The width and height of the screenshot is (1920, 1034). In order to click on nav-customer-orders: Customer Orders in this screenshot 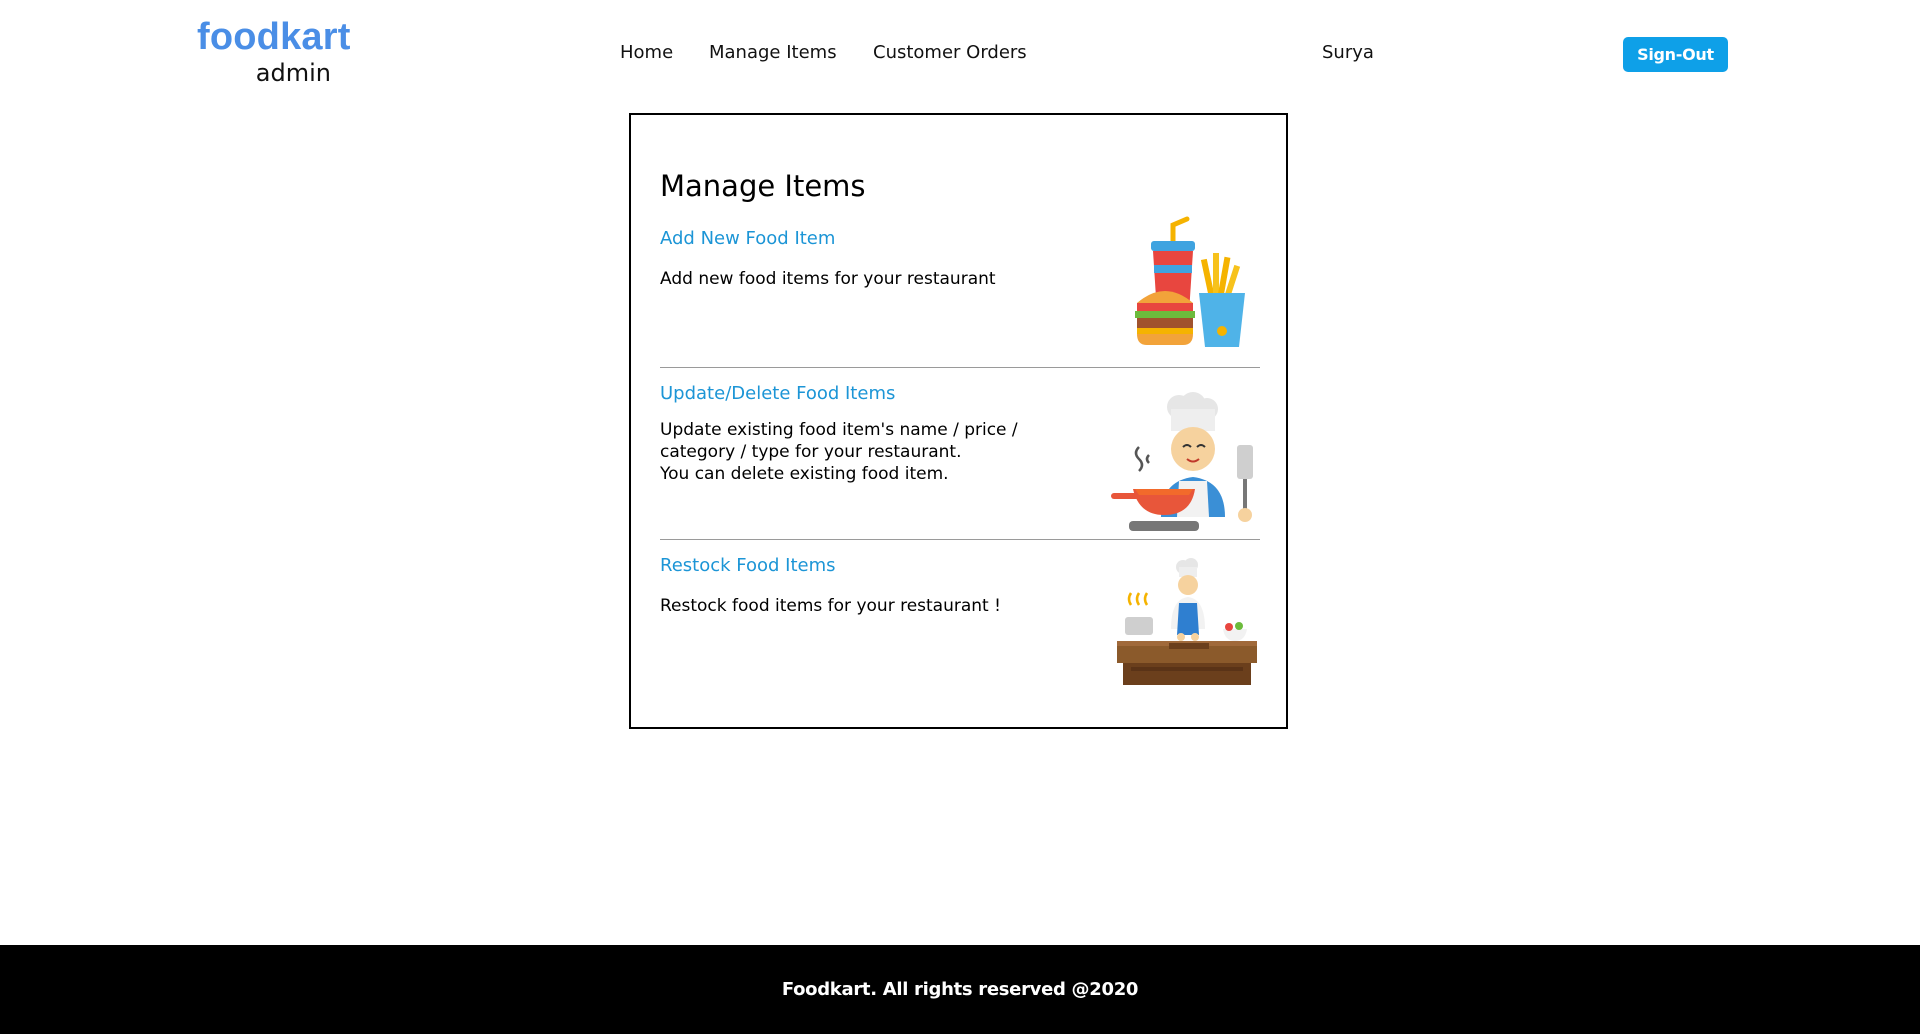, I will do `click(950, 52)`.